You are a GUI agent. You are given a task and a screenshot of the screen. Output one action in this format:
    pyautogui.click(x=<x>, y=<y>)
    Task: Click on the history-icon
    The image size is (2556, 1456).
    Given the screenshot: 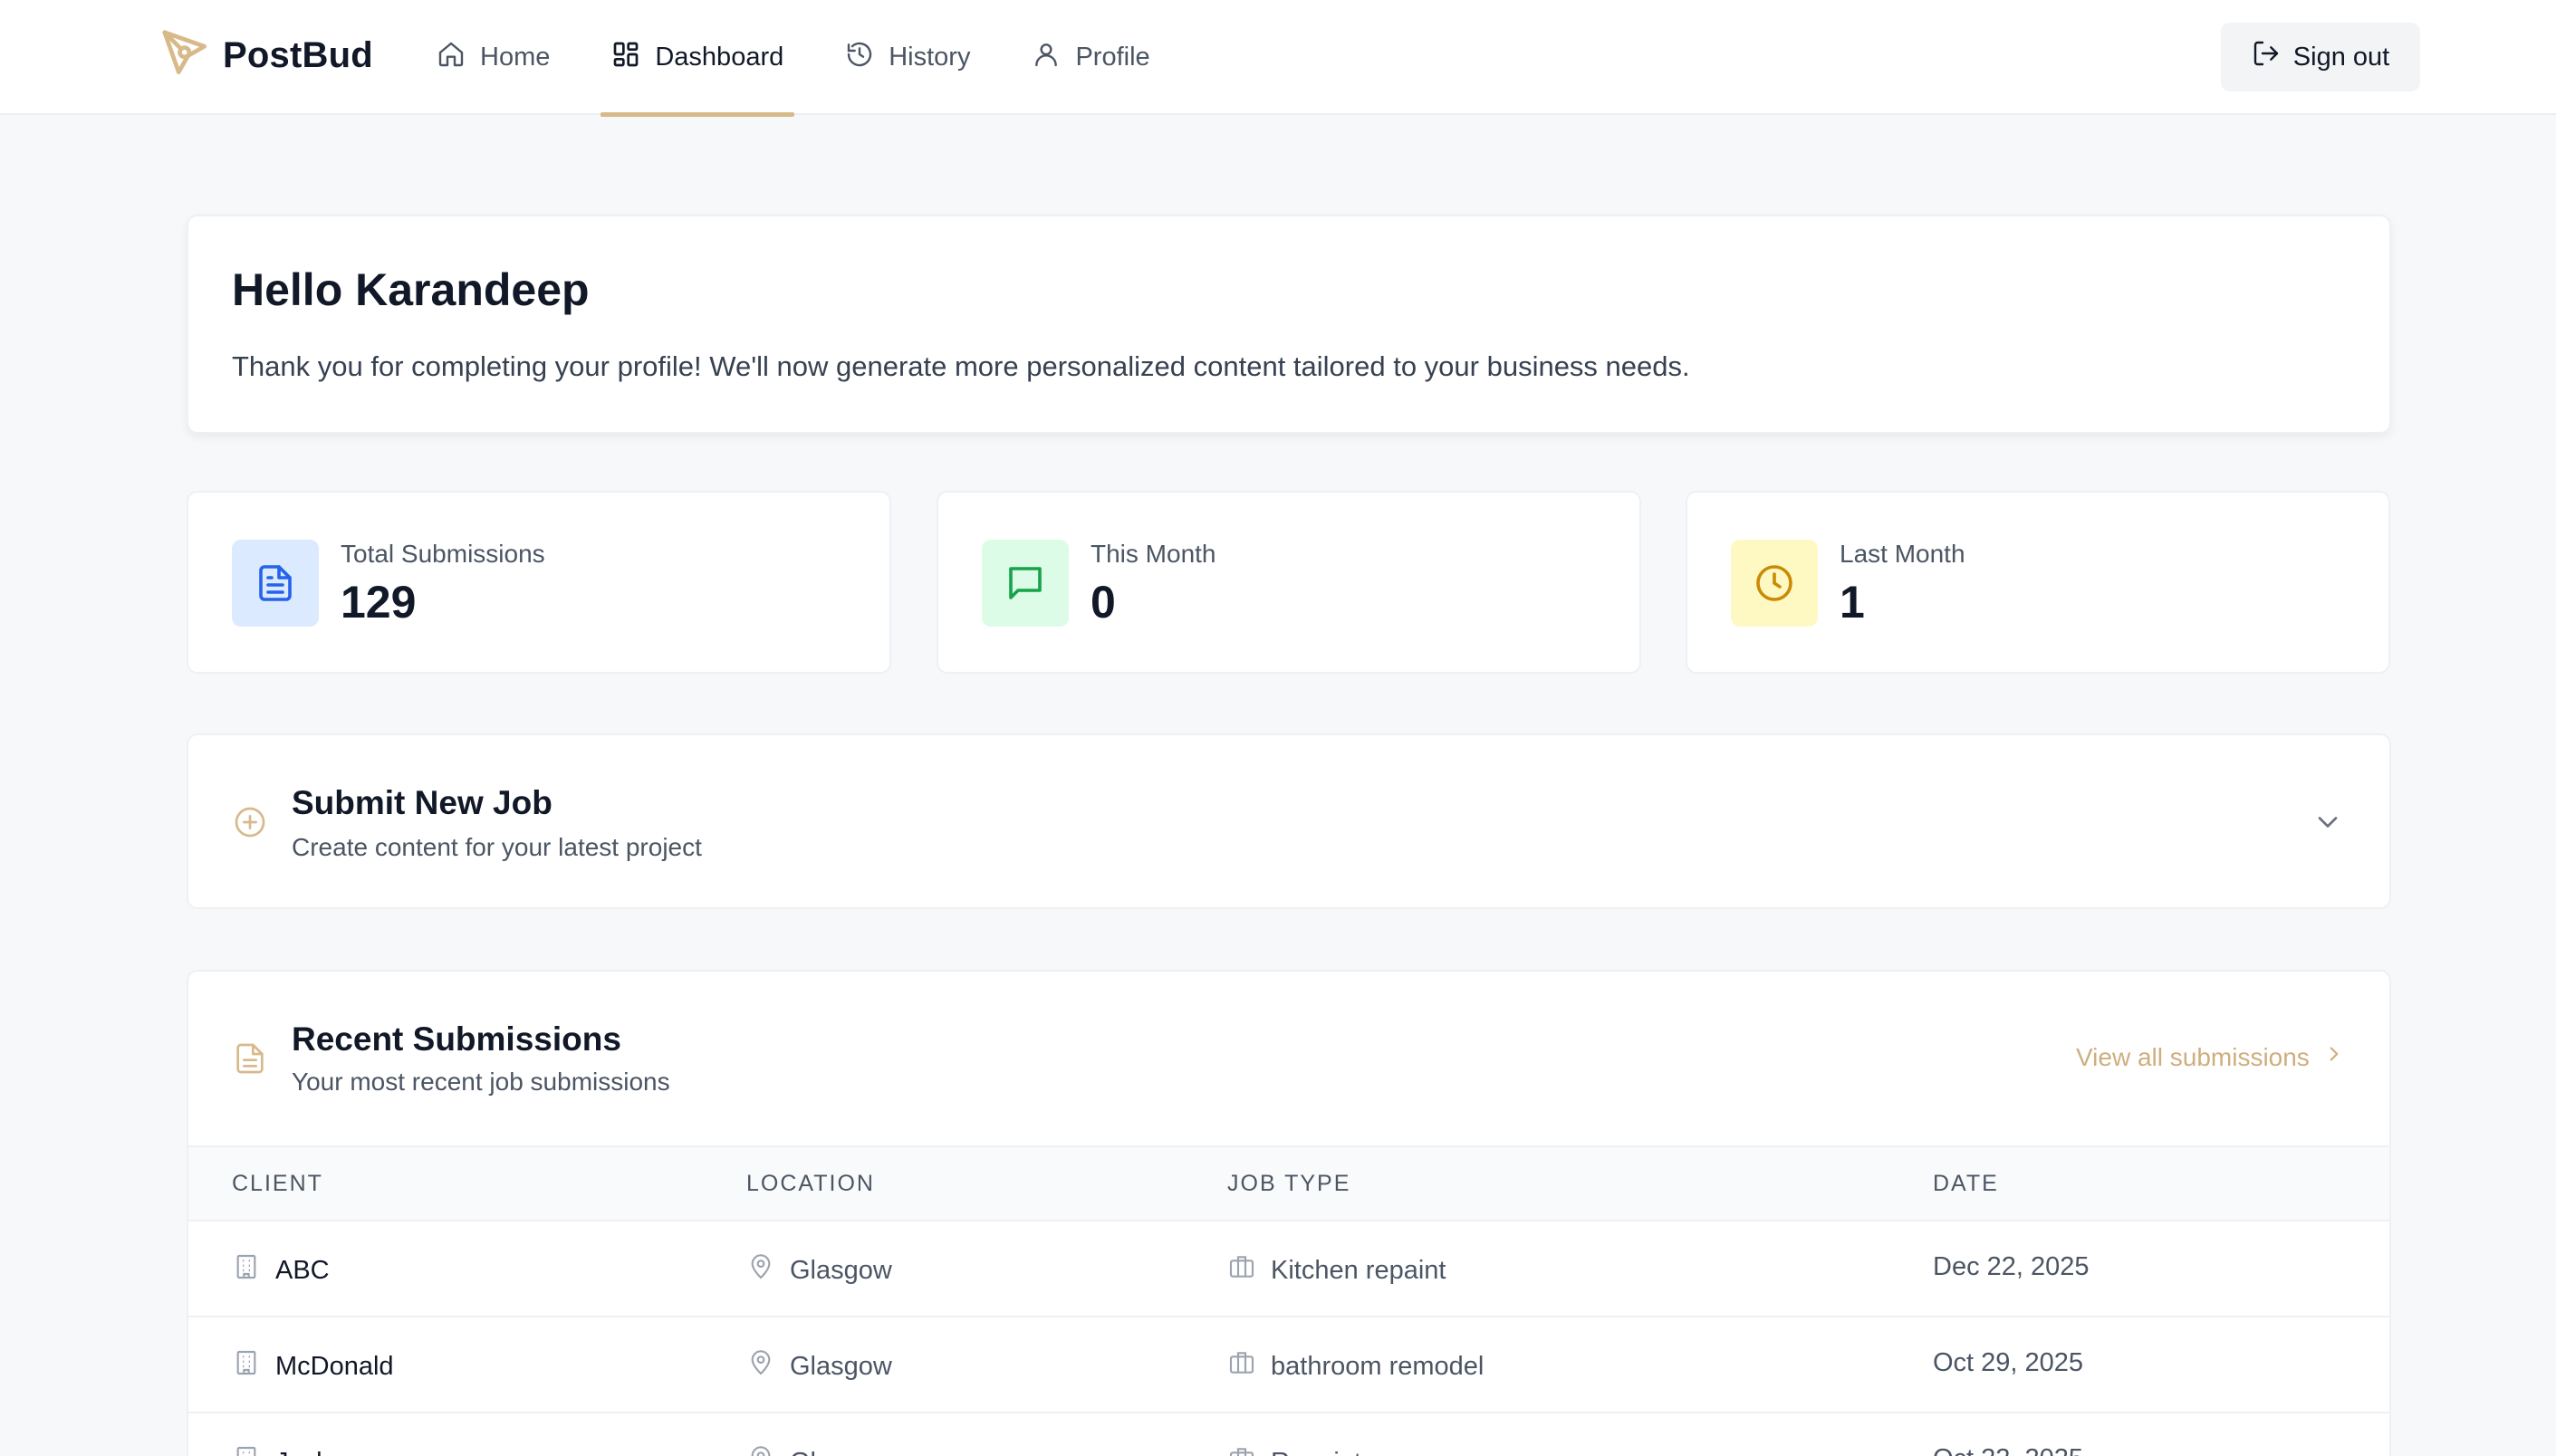 What is the action you would take?
    pyautogui.click(x=867, y=58)
    